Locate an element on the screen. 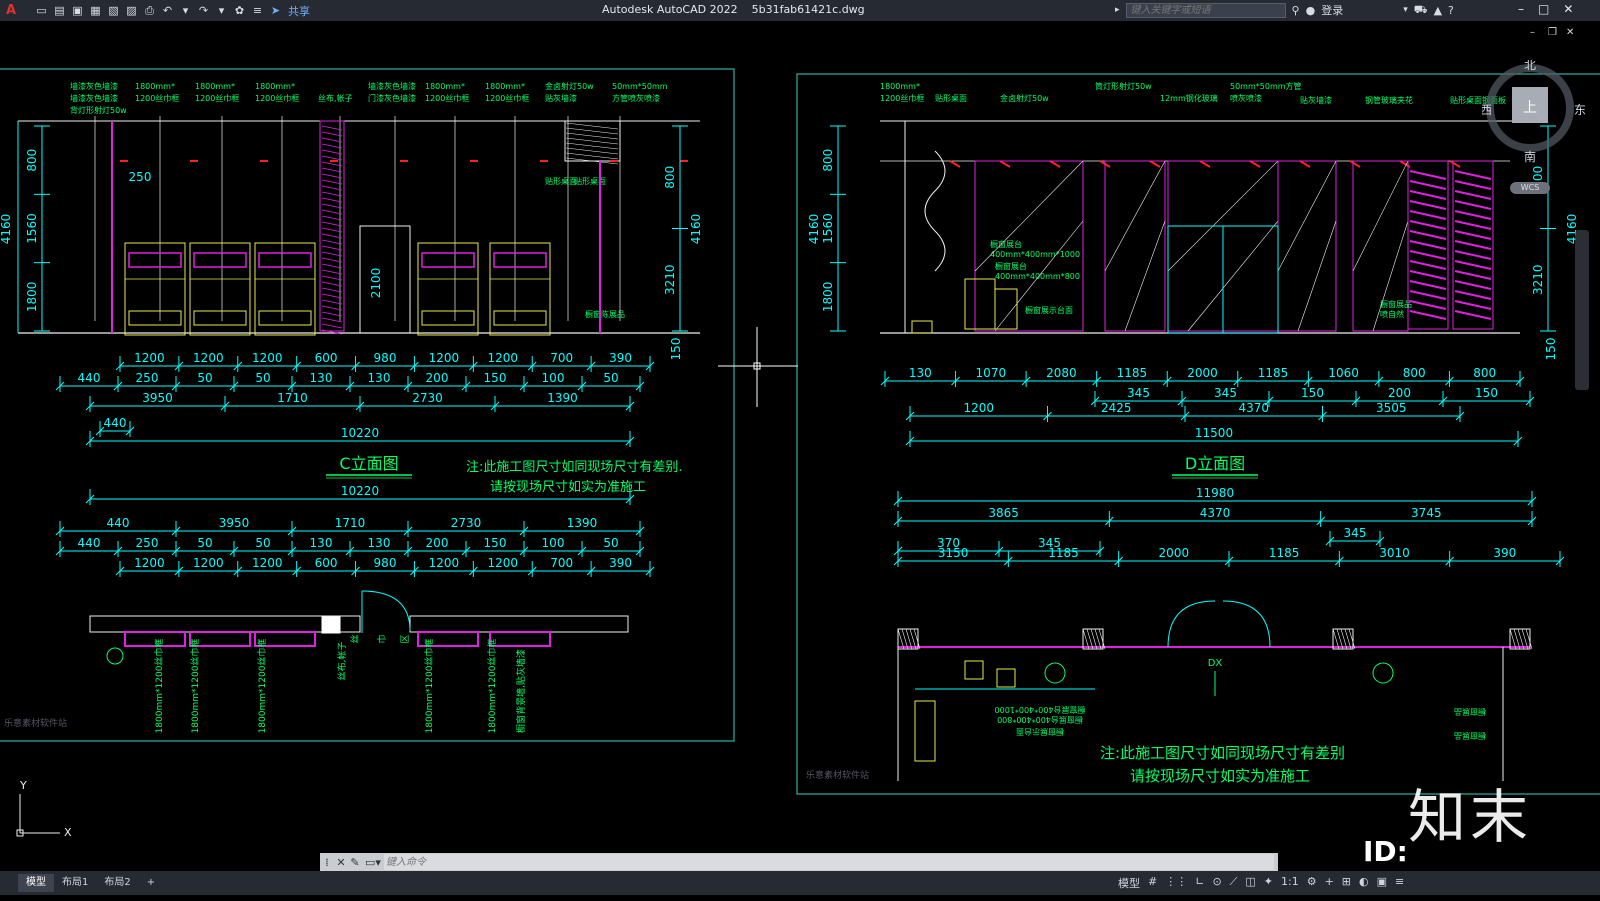  recent-commands-icon: ▭▾ is located at coordinates (373, 862).